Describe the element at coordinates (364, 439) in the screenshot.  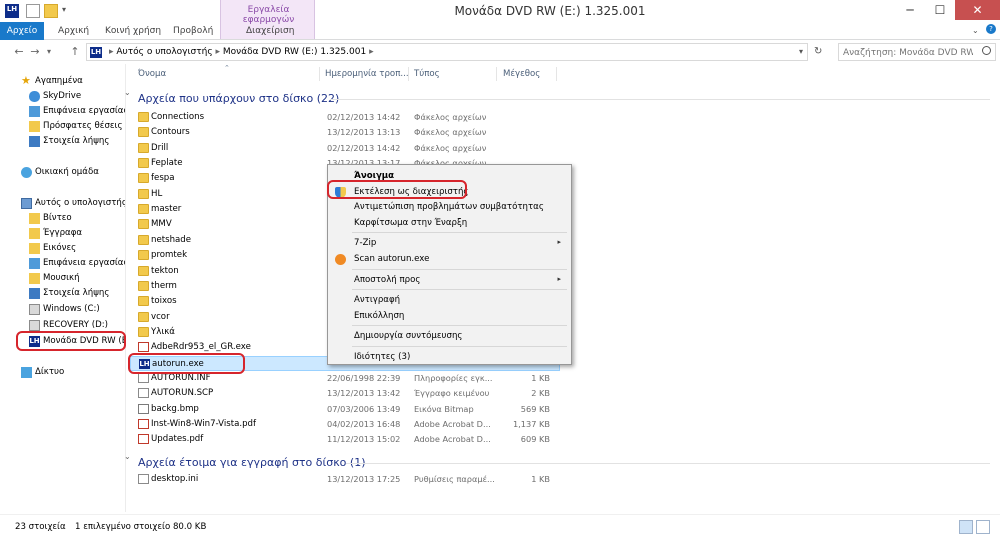
I see `file-date: 11/12/2013 15:02` at that location.